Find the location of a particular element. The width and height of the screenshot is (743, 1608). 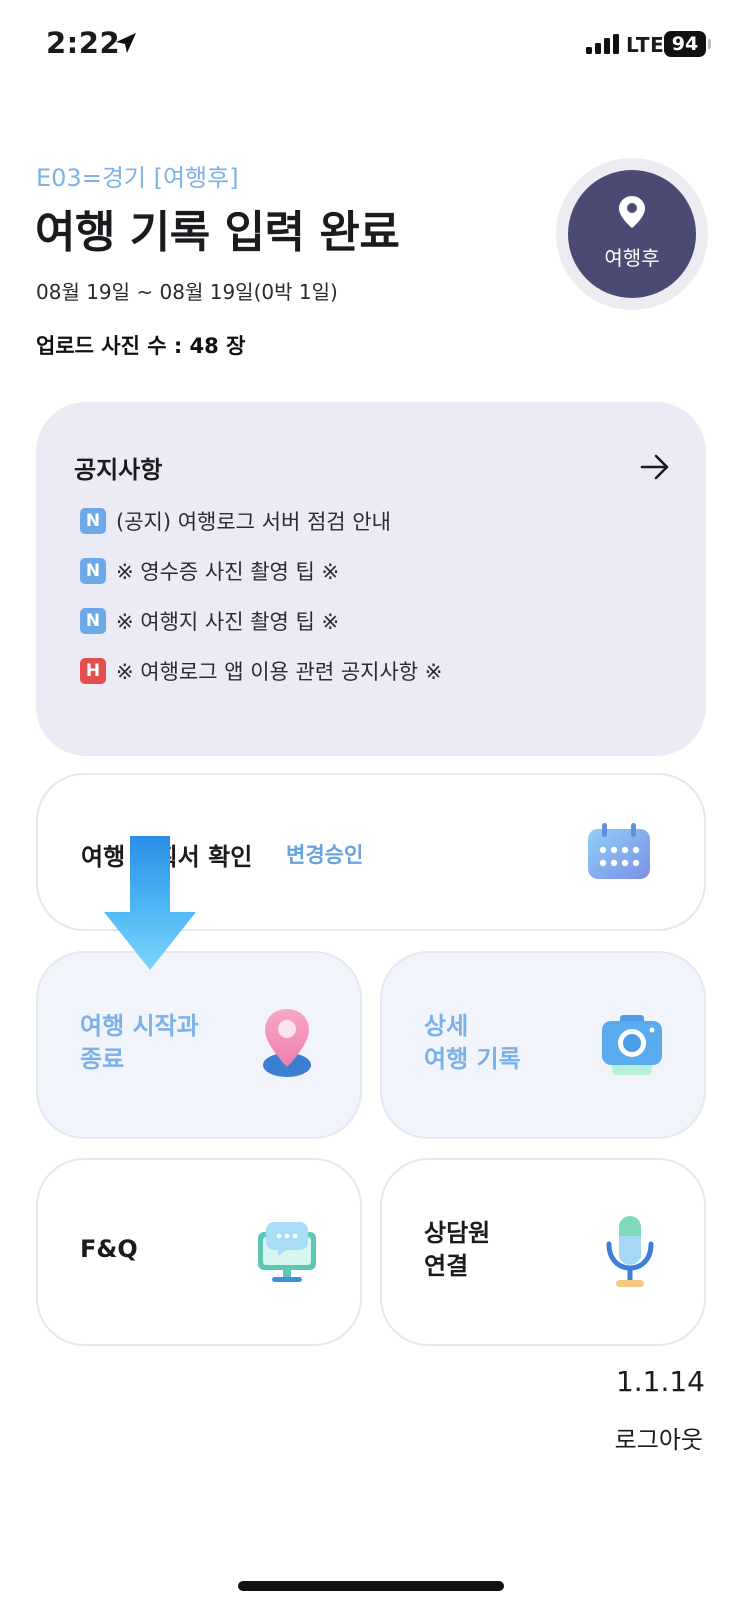

trip-start-end-label: 여행 시작과 종료 is located at coordinates (139, 1043).